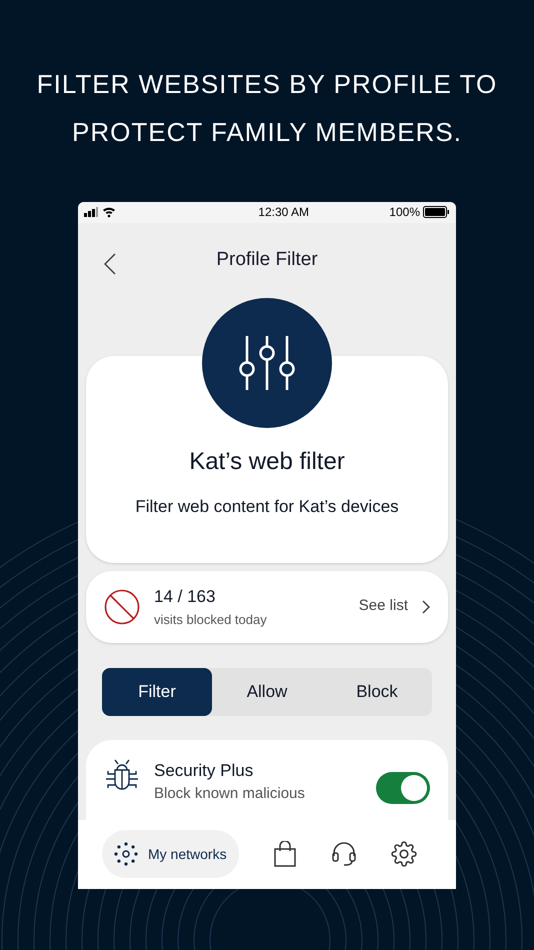 This screenshot has height=950, width=534. Describe the element at coordinates (343, 854) in the screenshot. I see `headset-icon` at that location.